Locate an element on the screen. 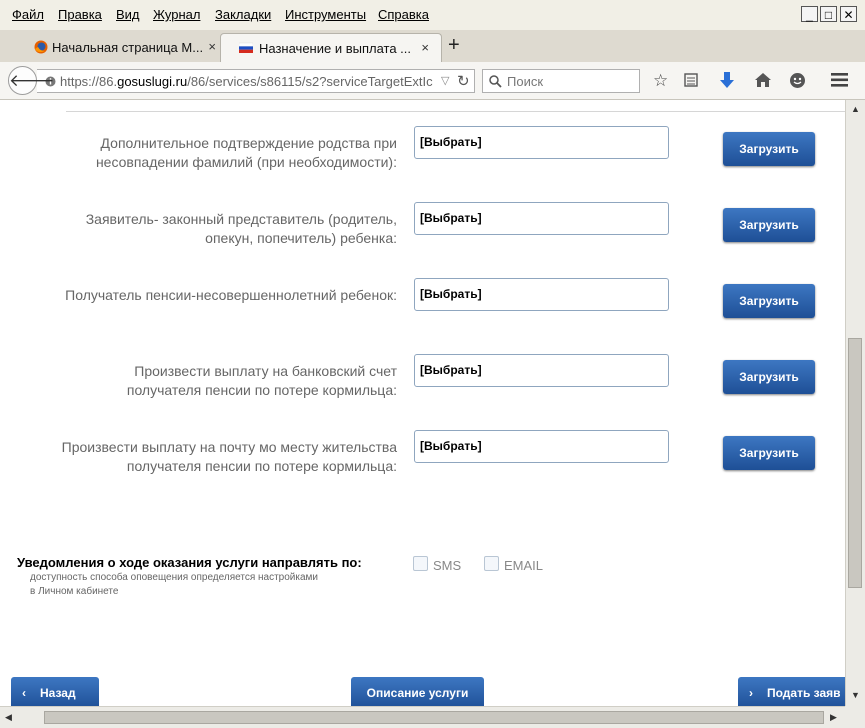  upload-button-minor-recipient: Загрузить is located at coordinates (769, 301).